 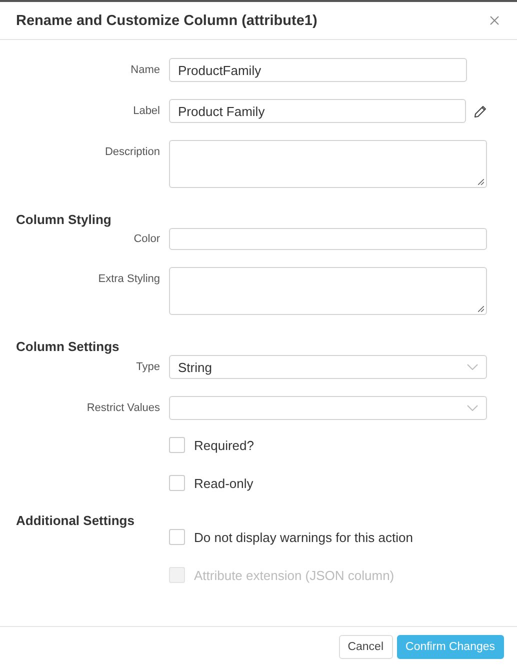 I want to click on cancel-button: Cancel, so click(x=365, y=647).